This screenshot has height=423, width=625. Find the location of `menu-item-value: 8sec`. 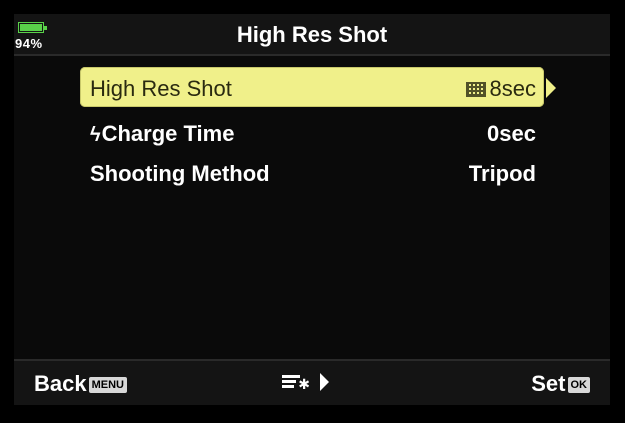

menu-item-value: 8sec is located at coordinates (512, 88).